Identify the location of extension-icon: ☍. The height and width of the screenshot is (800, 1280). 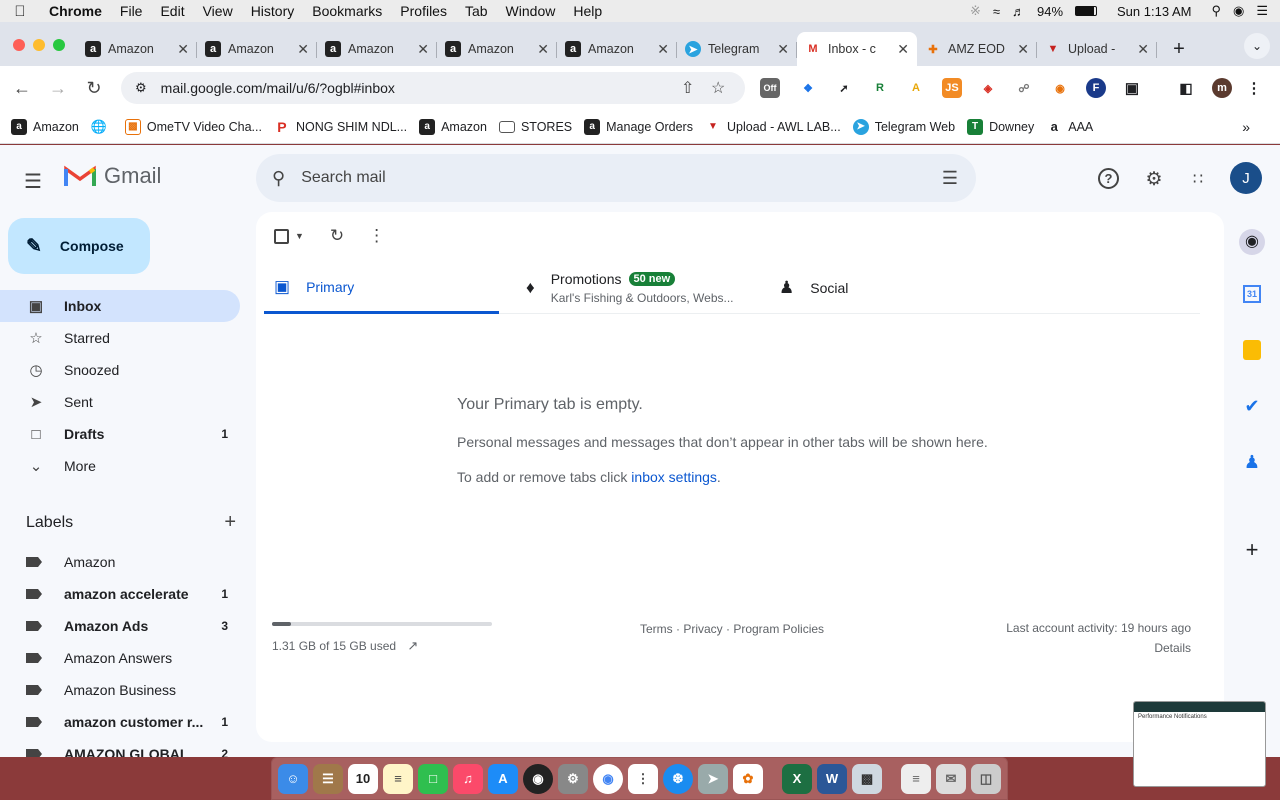
(1024, 88).